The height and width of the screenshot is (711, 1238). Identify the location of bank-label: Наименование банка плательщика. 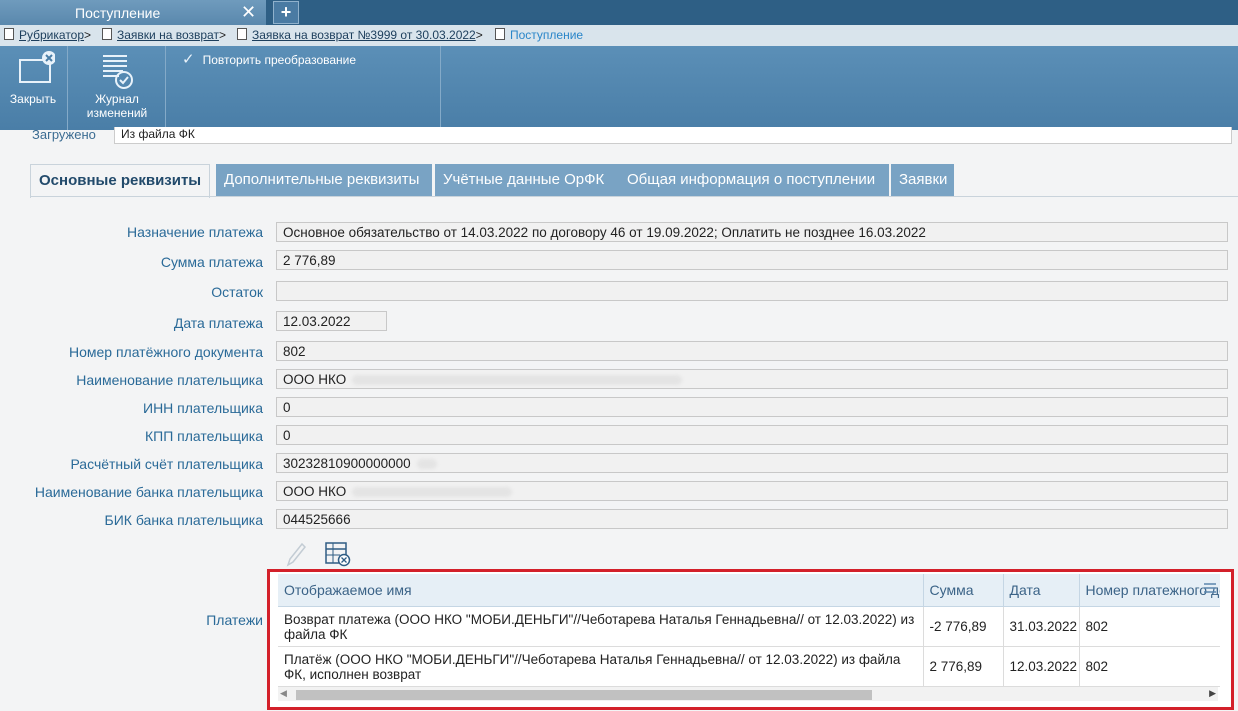
(148, 492).